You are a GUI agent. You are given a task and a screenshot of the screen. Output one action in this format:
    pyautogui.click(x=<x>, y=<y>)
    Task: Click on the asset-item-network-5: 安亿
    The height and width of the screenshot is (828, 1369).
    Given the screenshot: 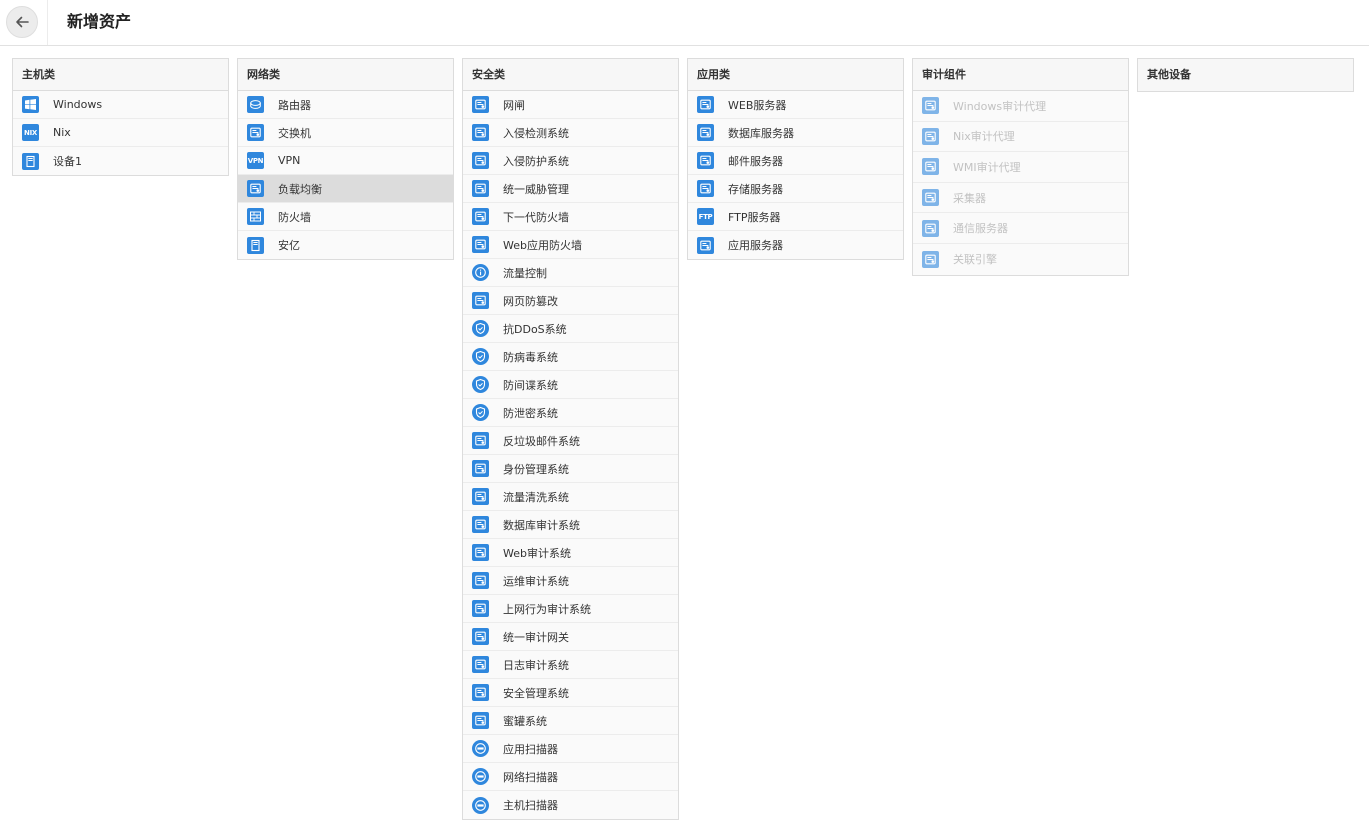 What is the action you would take?
    pyautogui.click(x=345, y=245)
    